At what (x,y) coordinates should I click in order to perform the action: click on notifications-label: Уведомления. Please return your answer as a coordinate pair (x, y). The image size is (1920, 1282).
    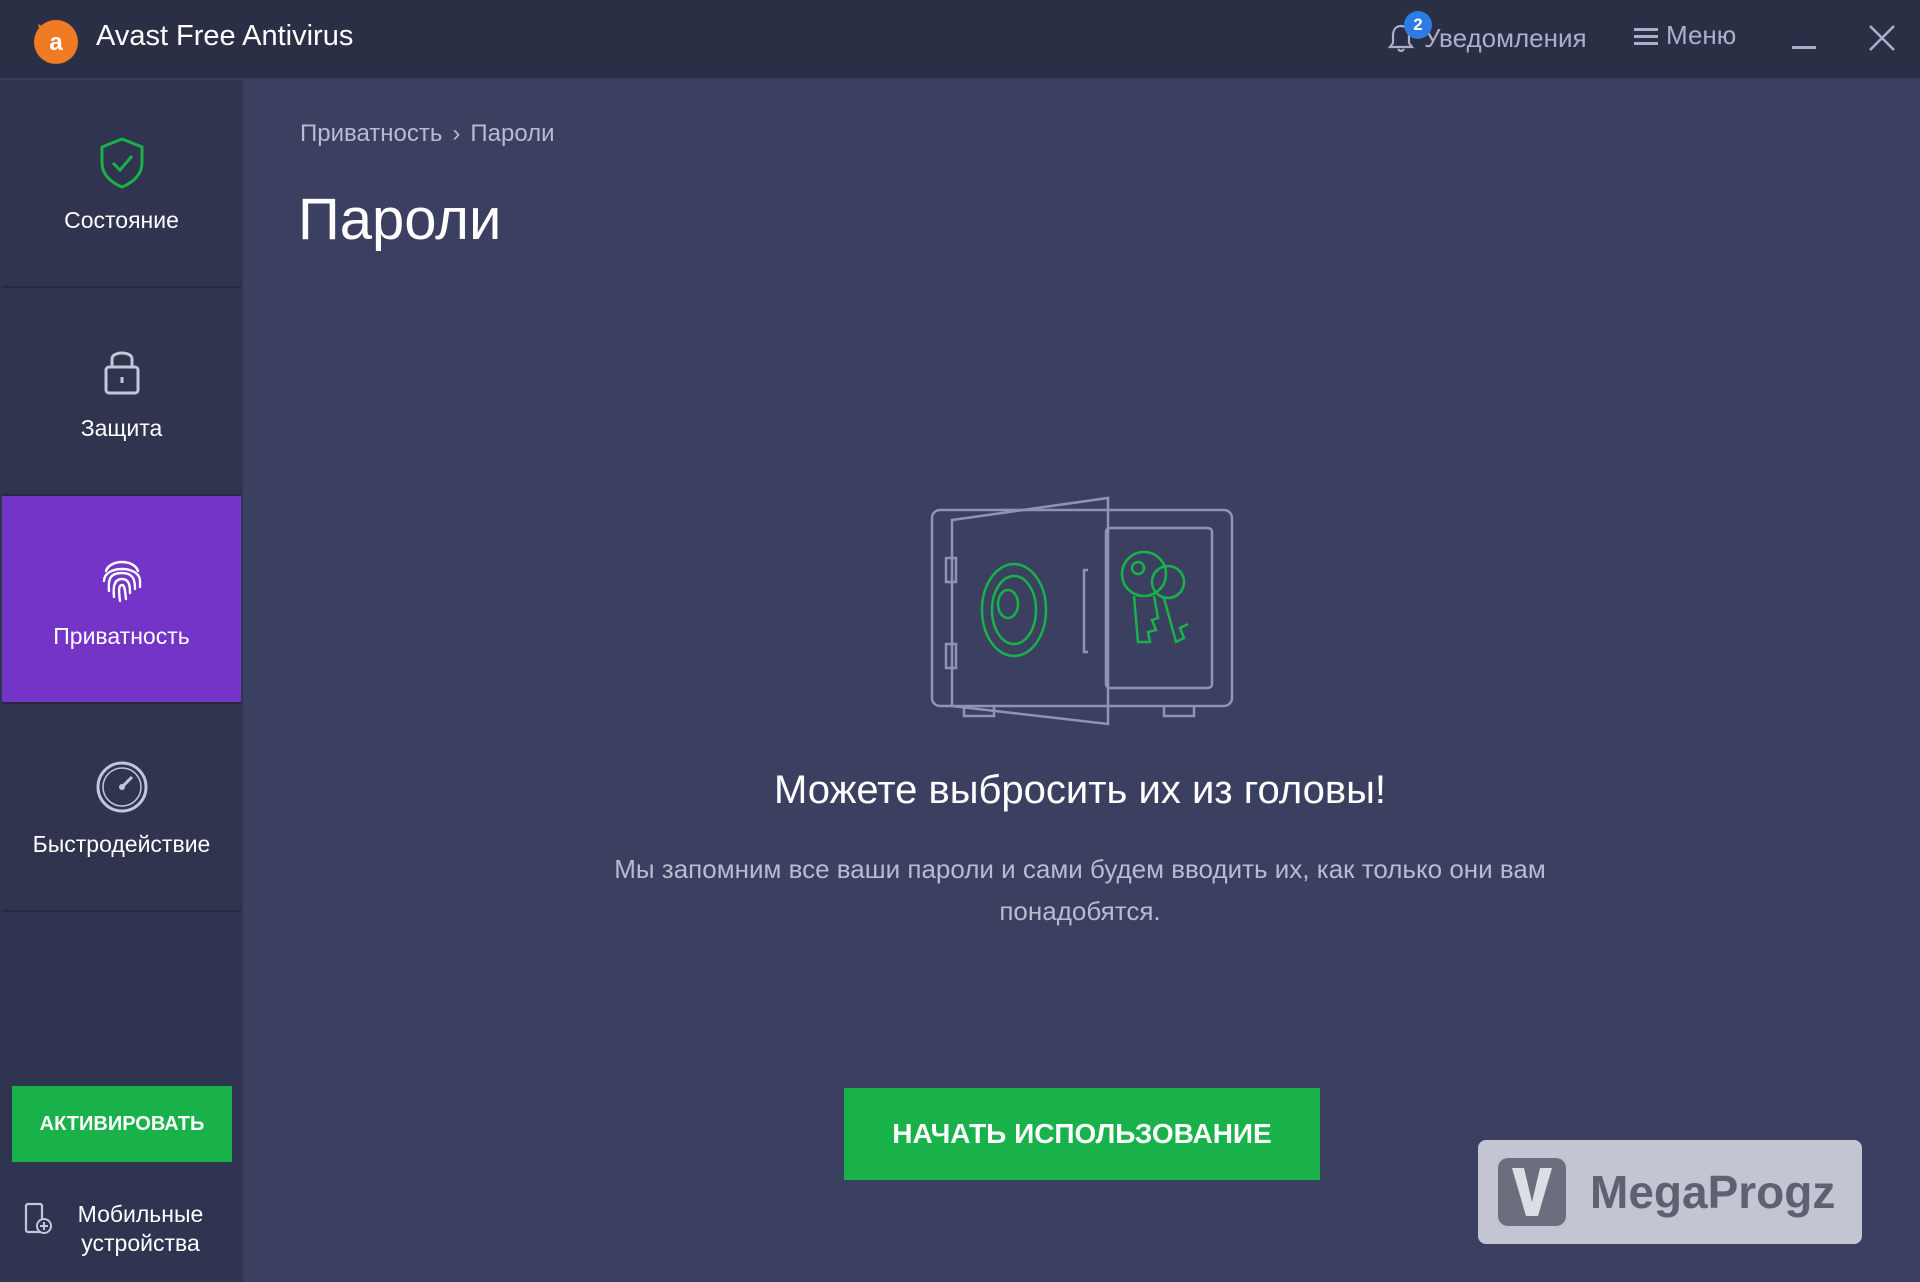
    Looking at the image, I should click on (1505, 37).